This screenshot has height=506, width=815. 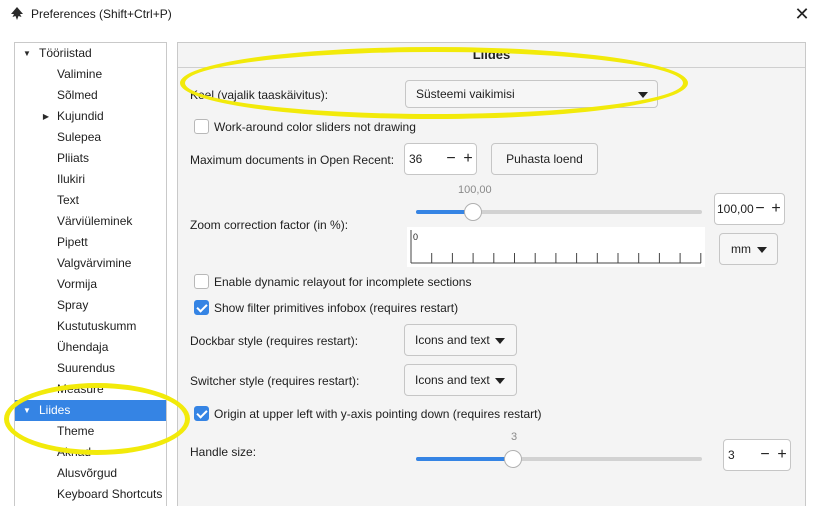 I want to click on sidebar-item-label: Spray, so click(x=73, y=305).